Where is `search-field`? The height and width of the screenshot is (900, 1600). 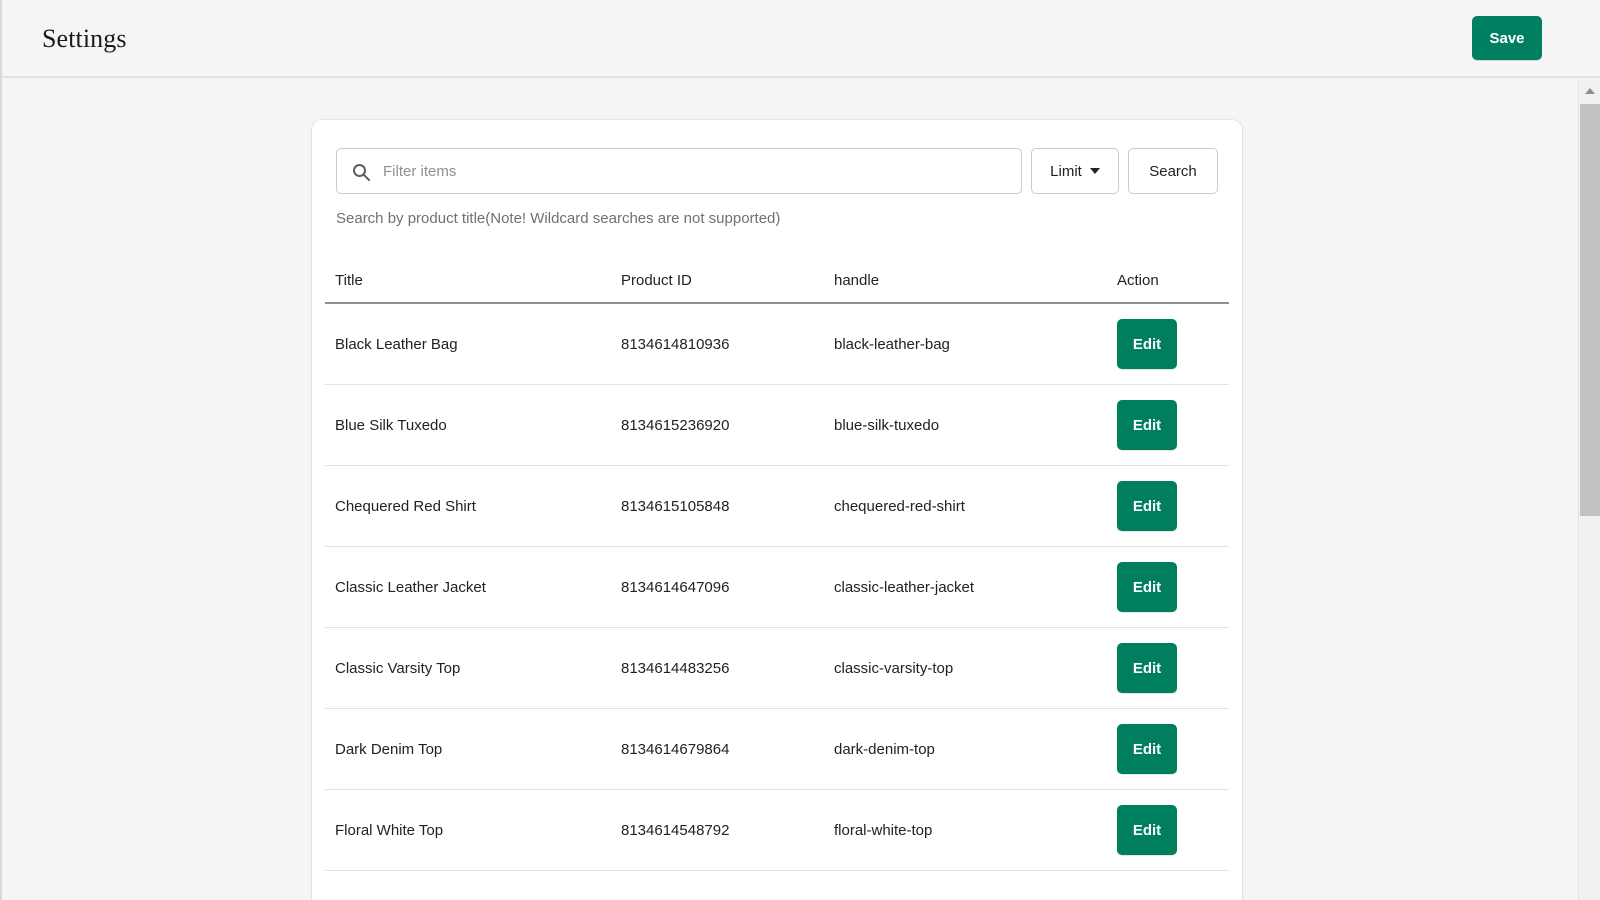 search-field is located at coordinates (679, 171).